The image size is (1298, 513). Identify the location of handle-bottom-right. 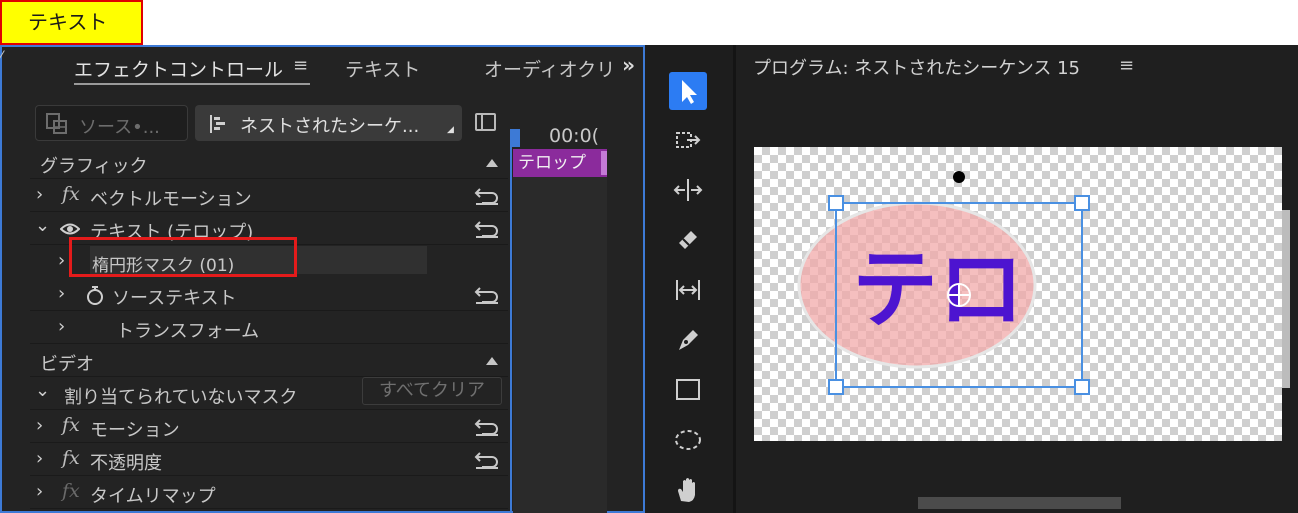
(1082, 387).